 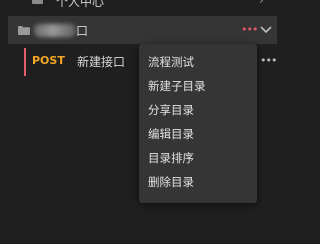 I want to click on menu-item-new-subfolder: 新建子目录, so click(x=177, y=86).